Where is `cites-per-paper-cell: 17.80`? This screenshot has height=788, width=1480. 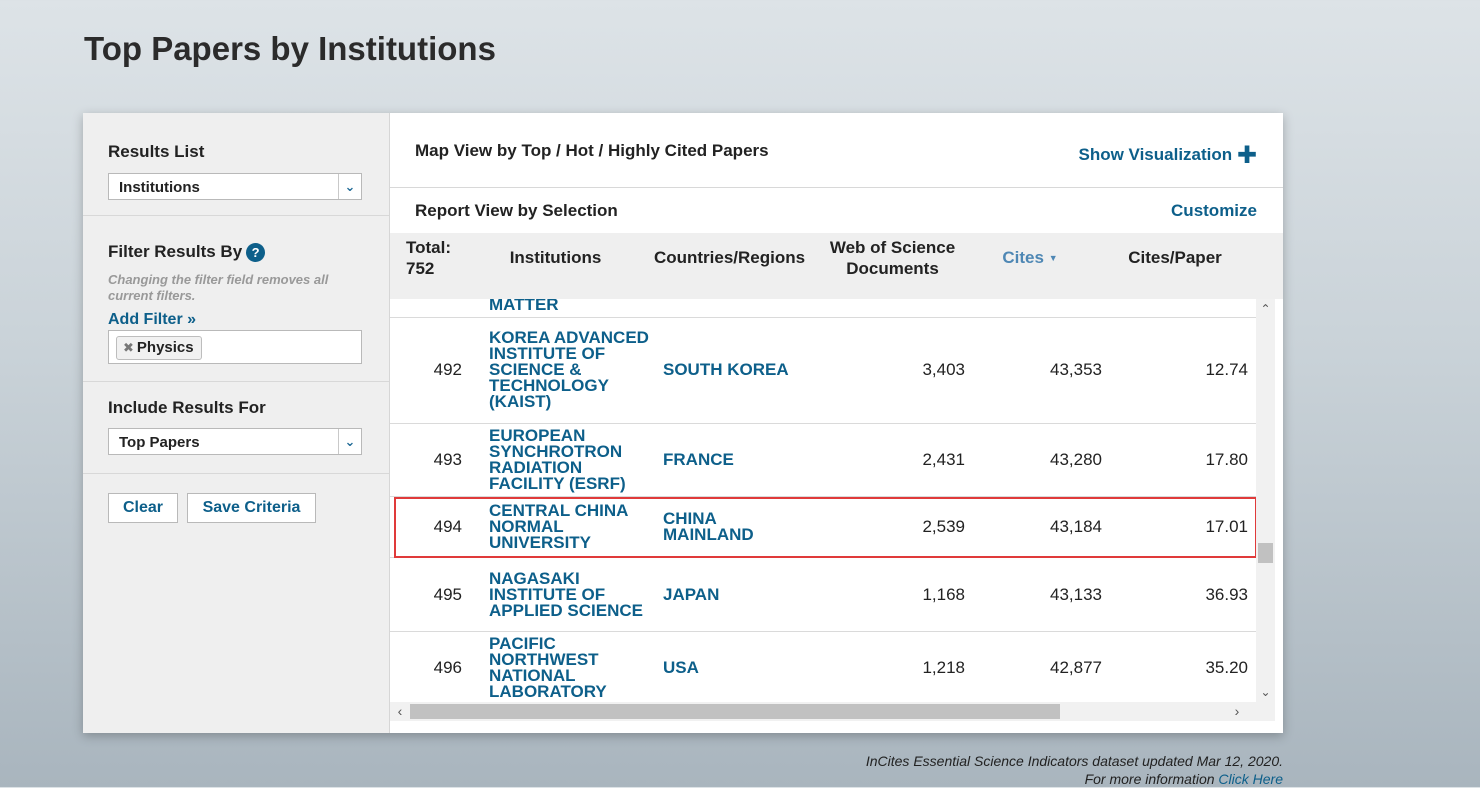 cites-per-paper-cell: 17.80 is located at coordinates (1226, 459).